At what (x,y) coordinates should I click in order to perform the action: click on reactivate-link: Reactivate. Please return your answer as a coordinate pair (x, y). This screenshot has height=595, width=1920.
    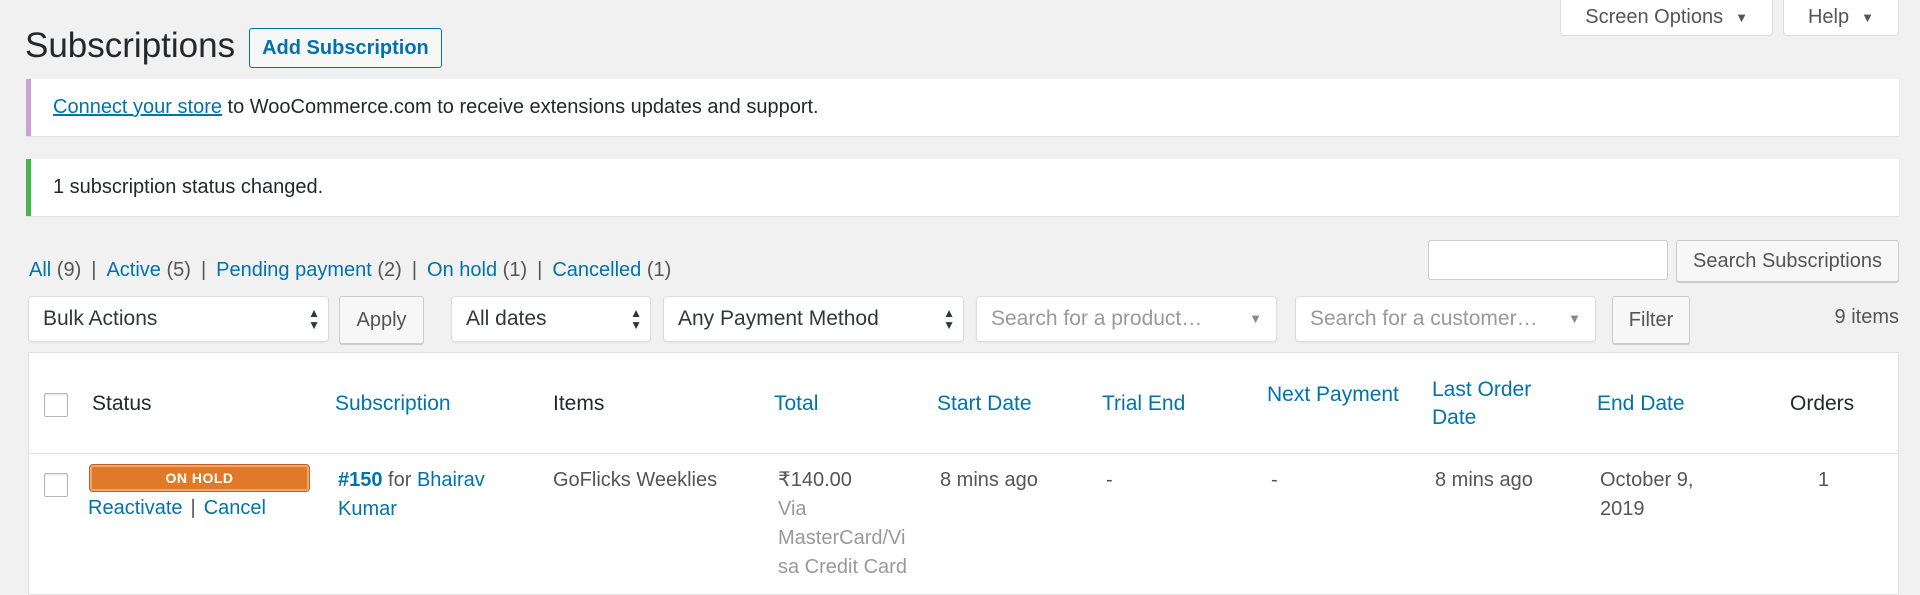
    Looking at the image, I should click on (135, 508).